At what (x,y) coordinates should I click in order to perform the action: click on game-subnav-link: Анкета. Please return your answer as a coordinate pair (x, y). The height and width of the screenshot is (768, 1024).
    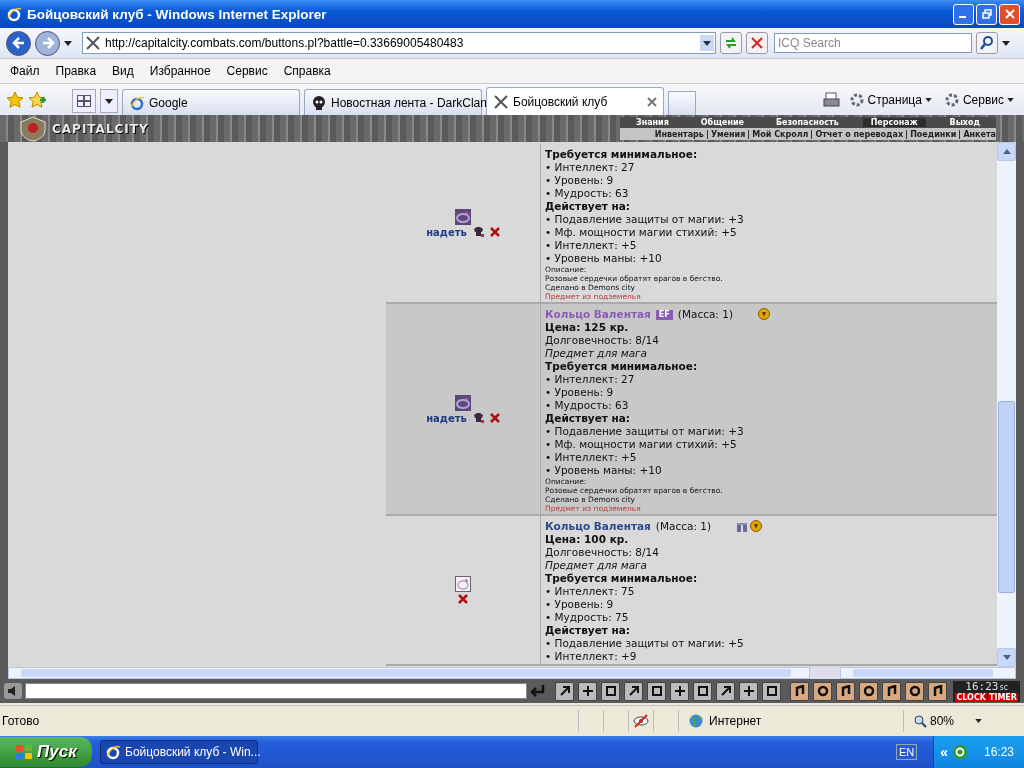
    Looking at the image, I should click on (979, 134).